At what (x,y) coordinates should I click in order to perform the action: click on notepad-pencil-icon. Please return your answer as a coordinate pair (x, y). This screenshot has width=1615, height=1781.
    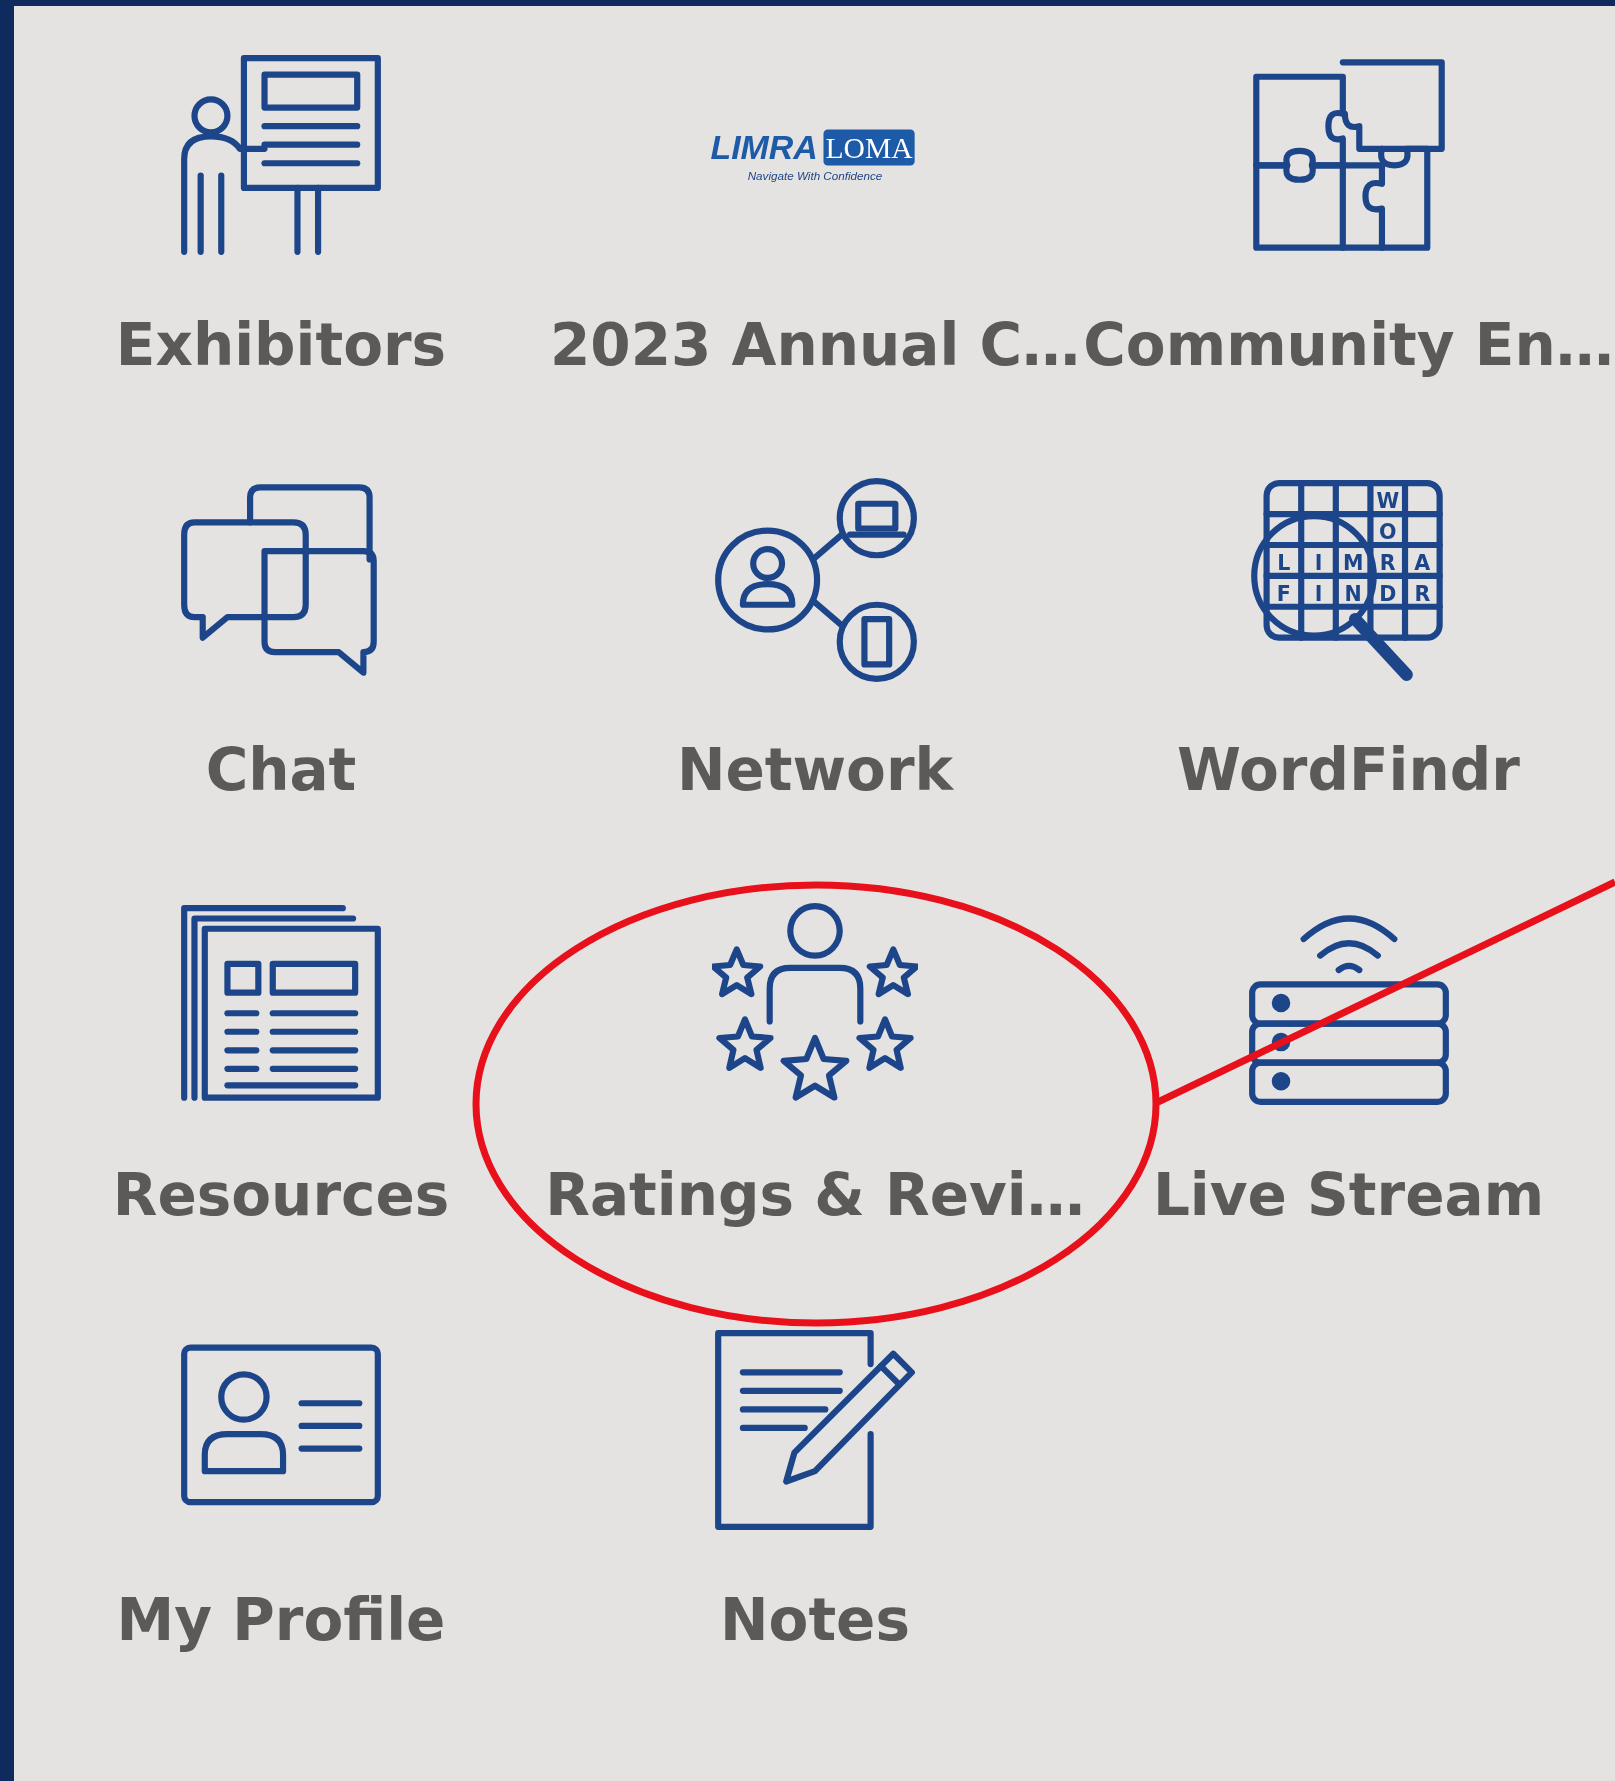
    Looking at the image, I should click on (815, 1430).